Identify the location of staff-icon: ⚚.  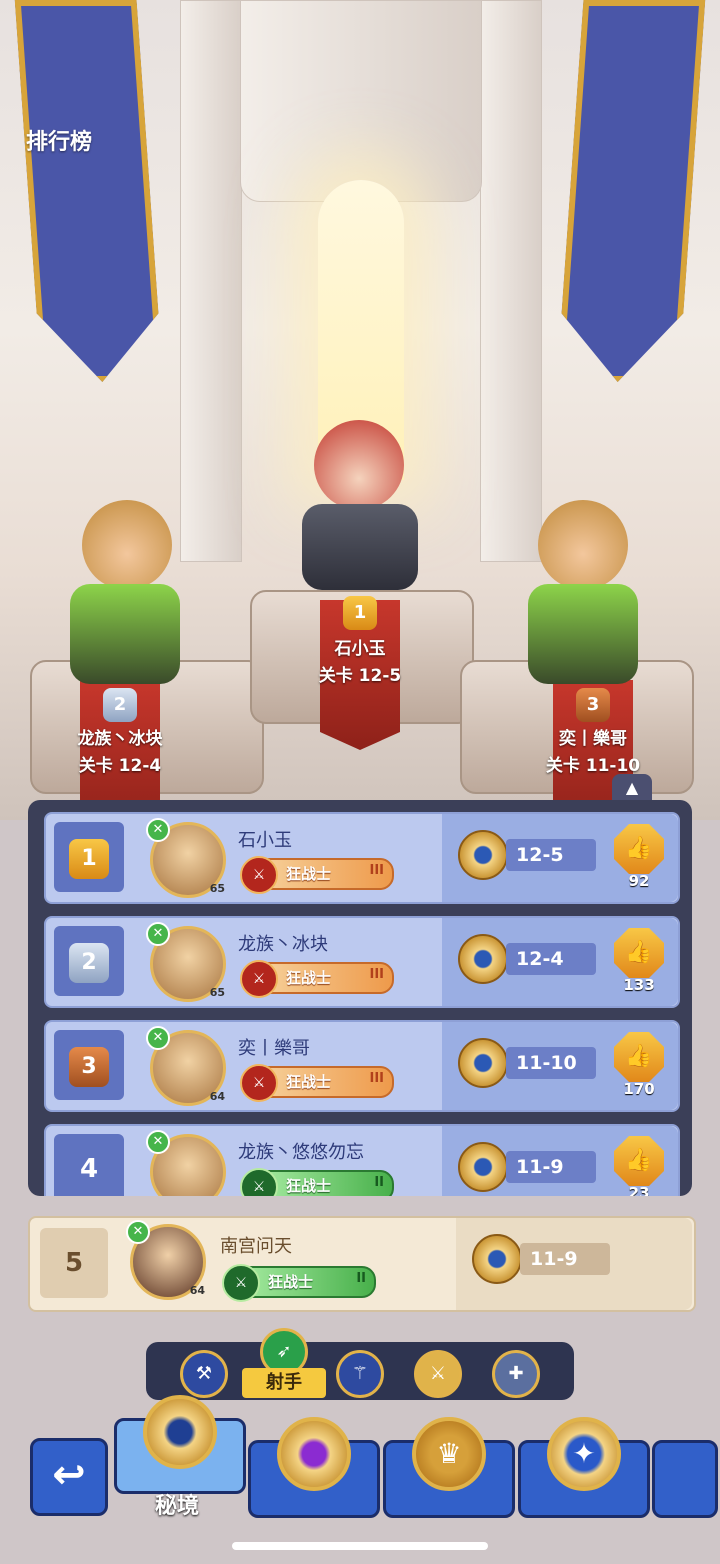
(360, 1374).